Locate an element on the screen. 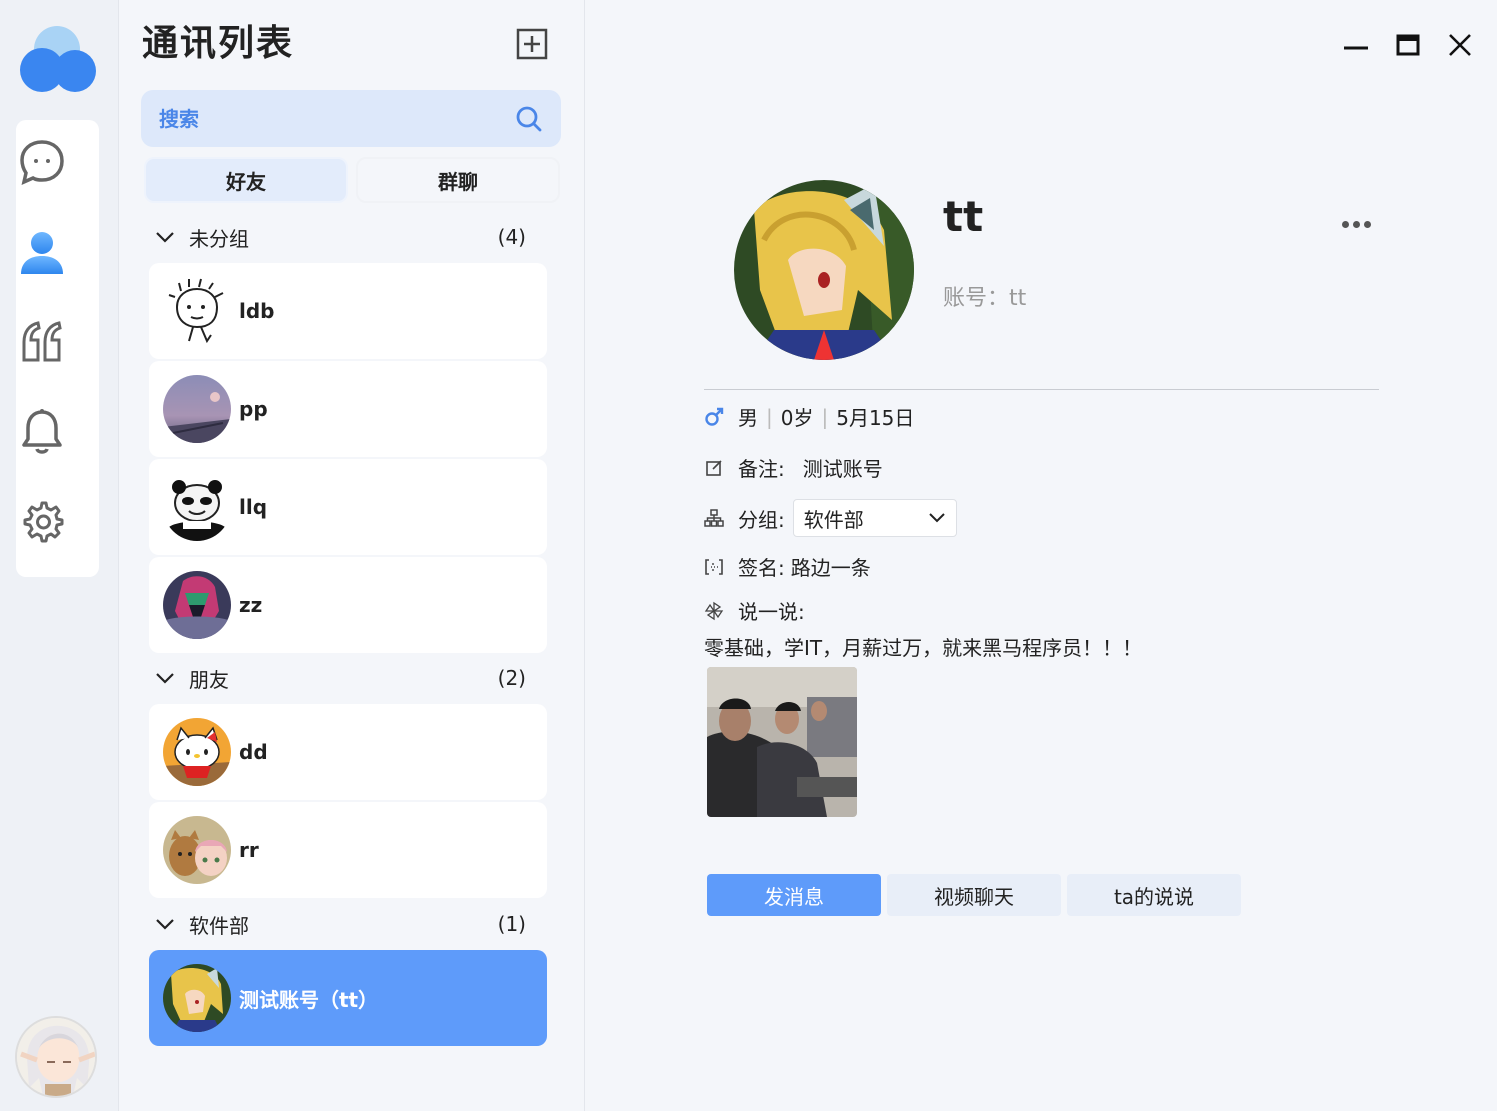  gear-icon is located at coordinates (43, 521).